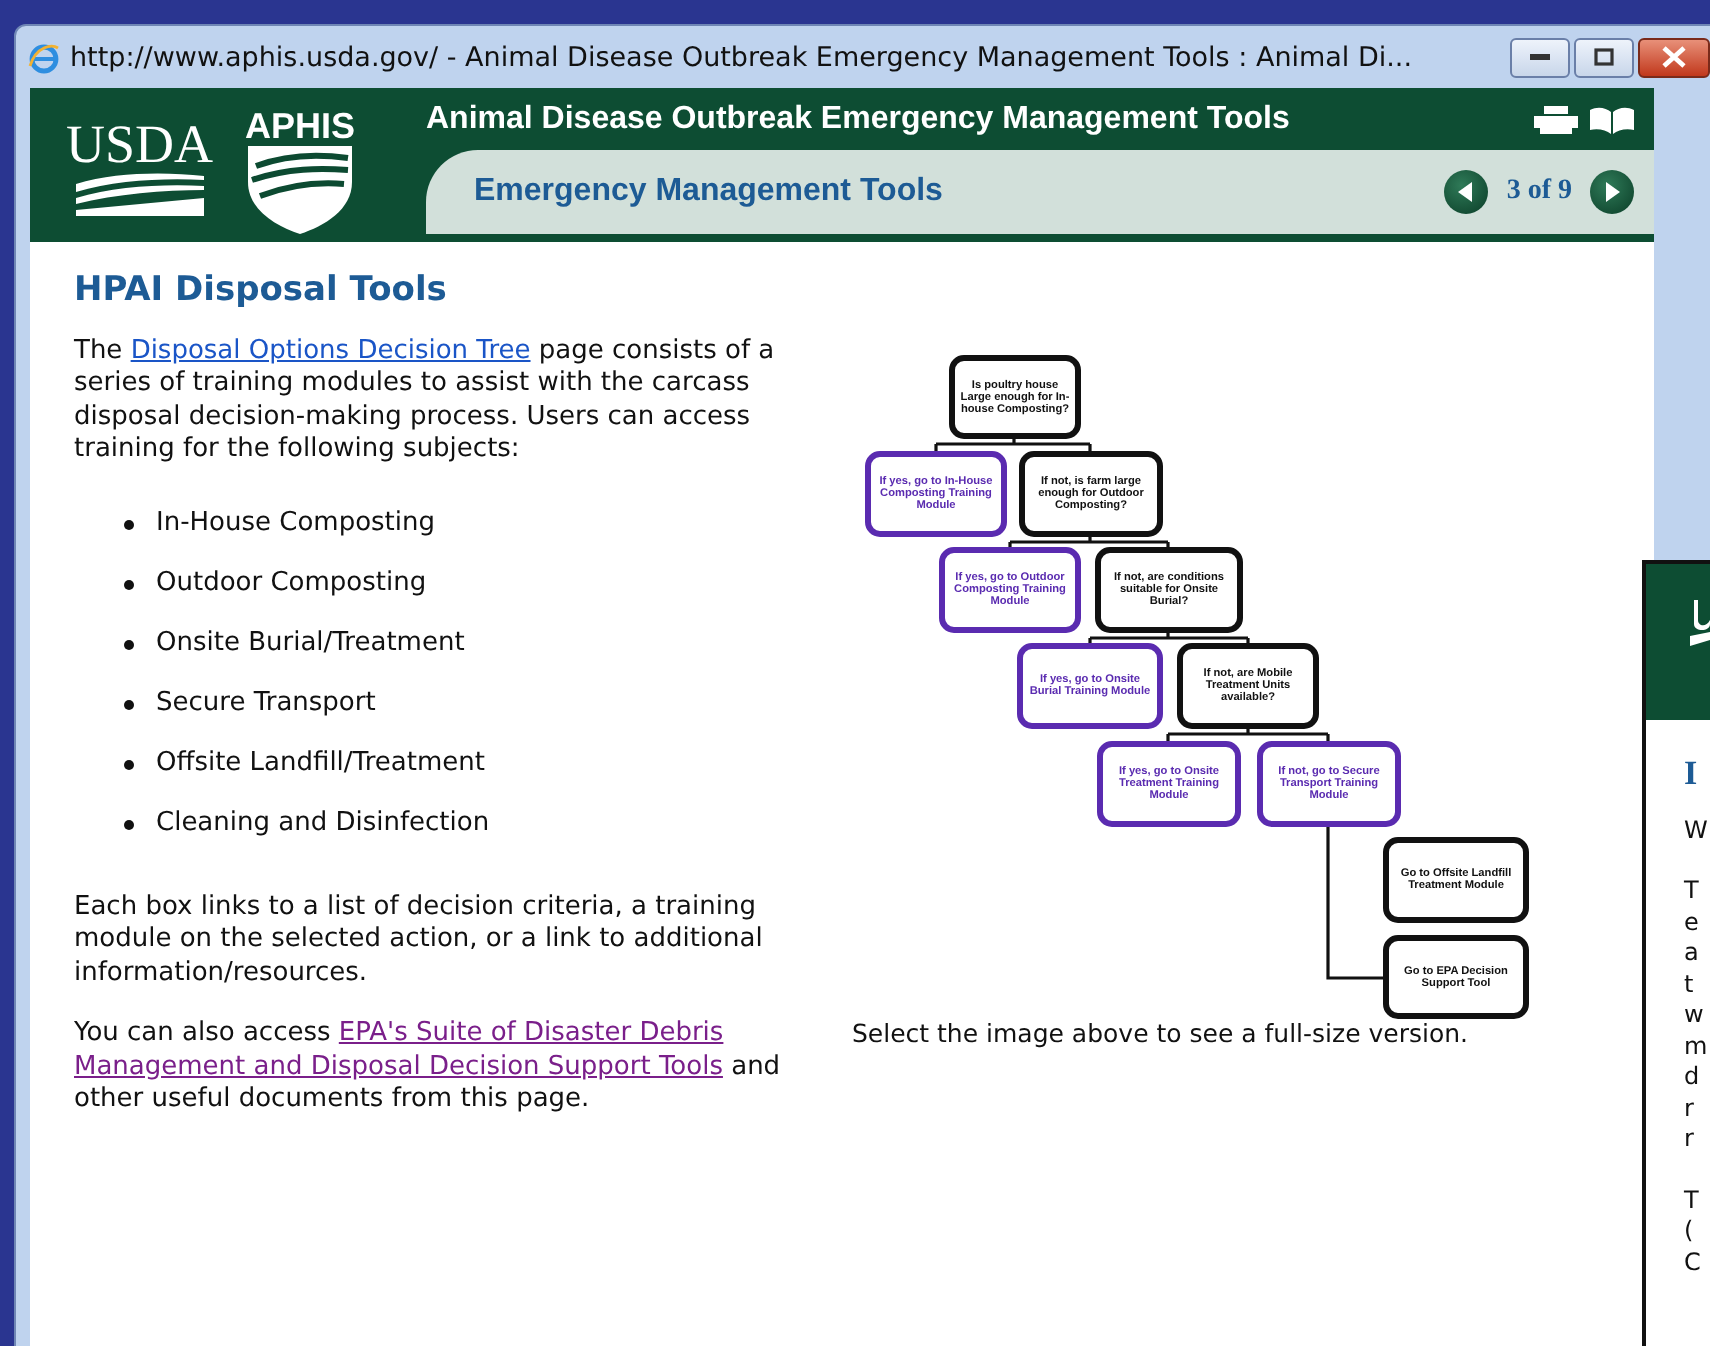  What do you see at coordinates (1691, 922) in the screenshot?
I see `text-fragment: e` at bounding box center [1691, 922].